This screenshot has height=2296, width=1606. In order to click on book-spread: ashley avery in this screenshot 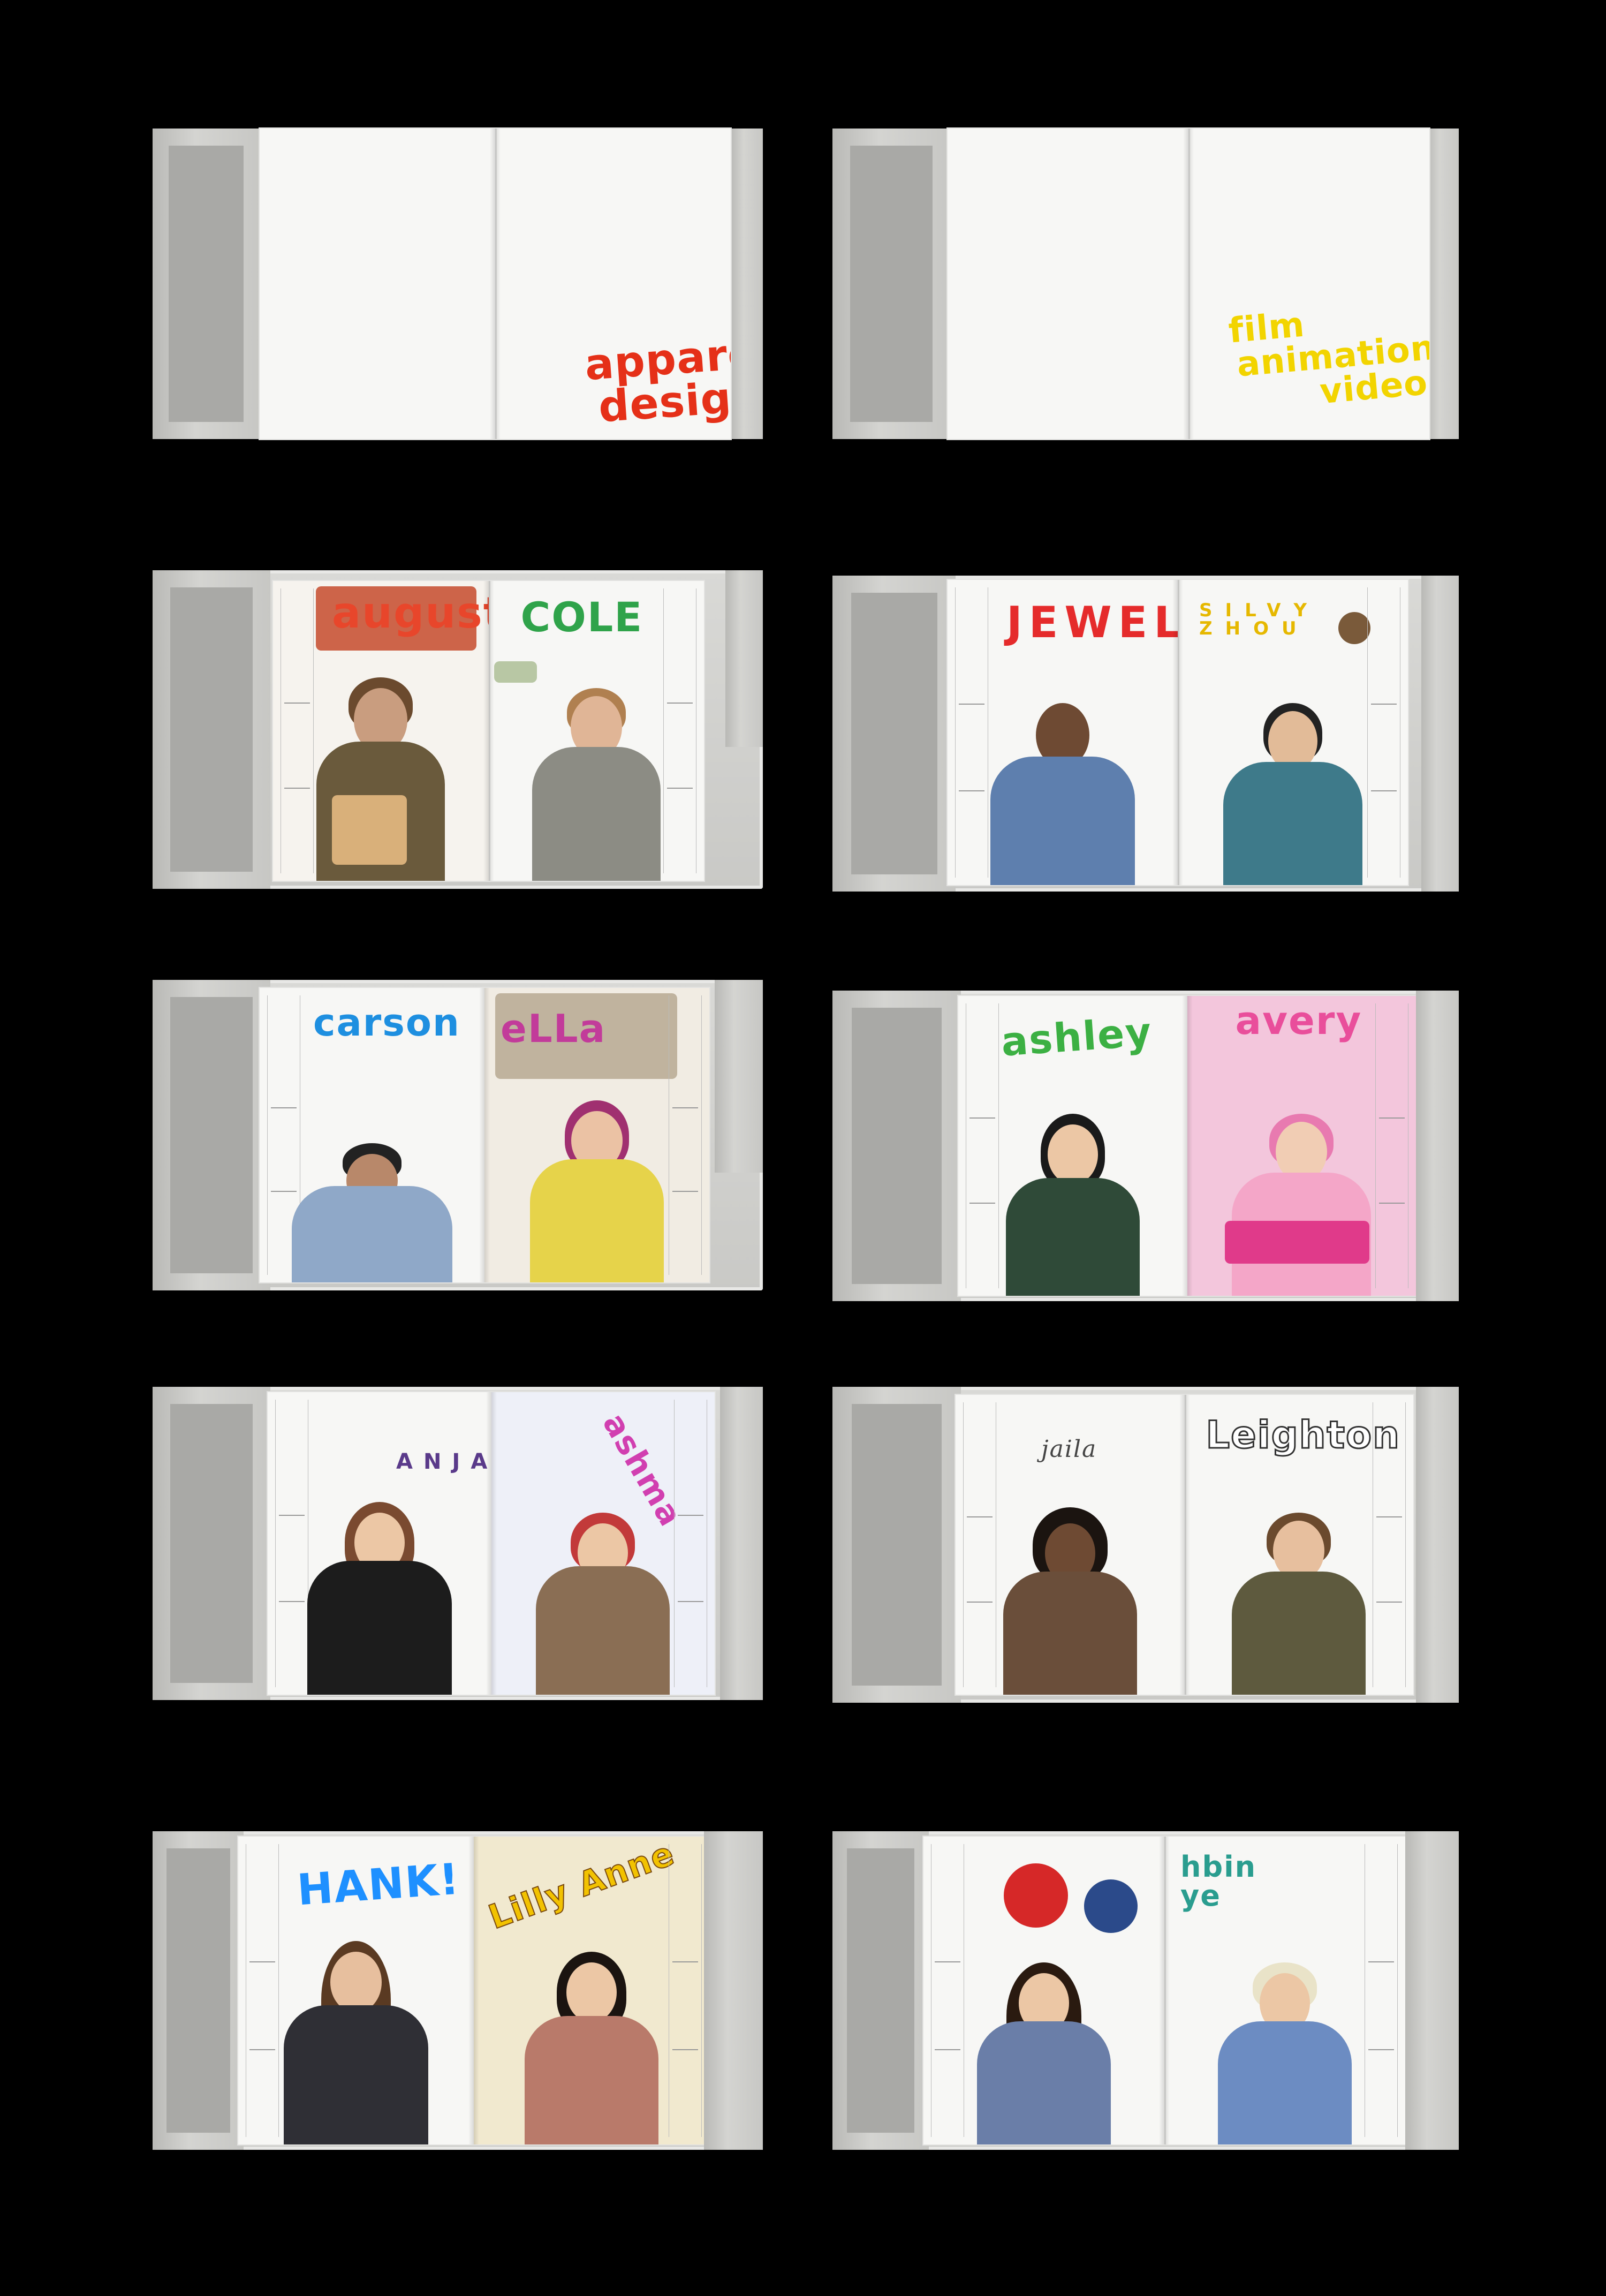, I will do `click(1187, 1146)`.